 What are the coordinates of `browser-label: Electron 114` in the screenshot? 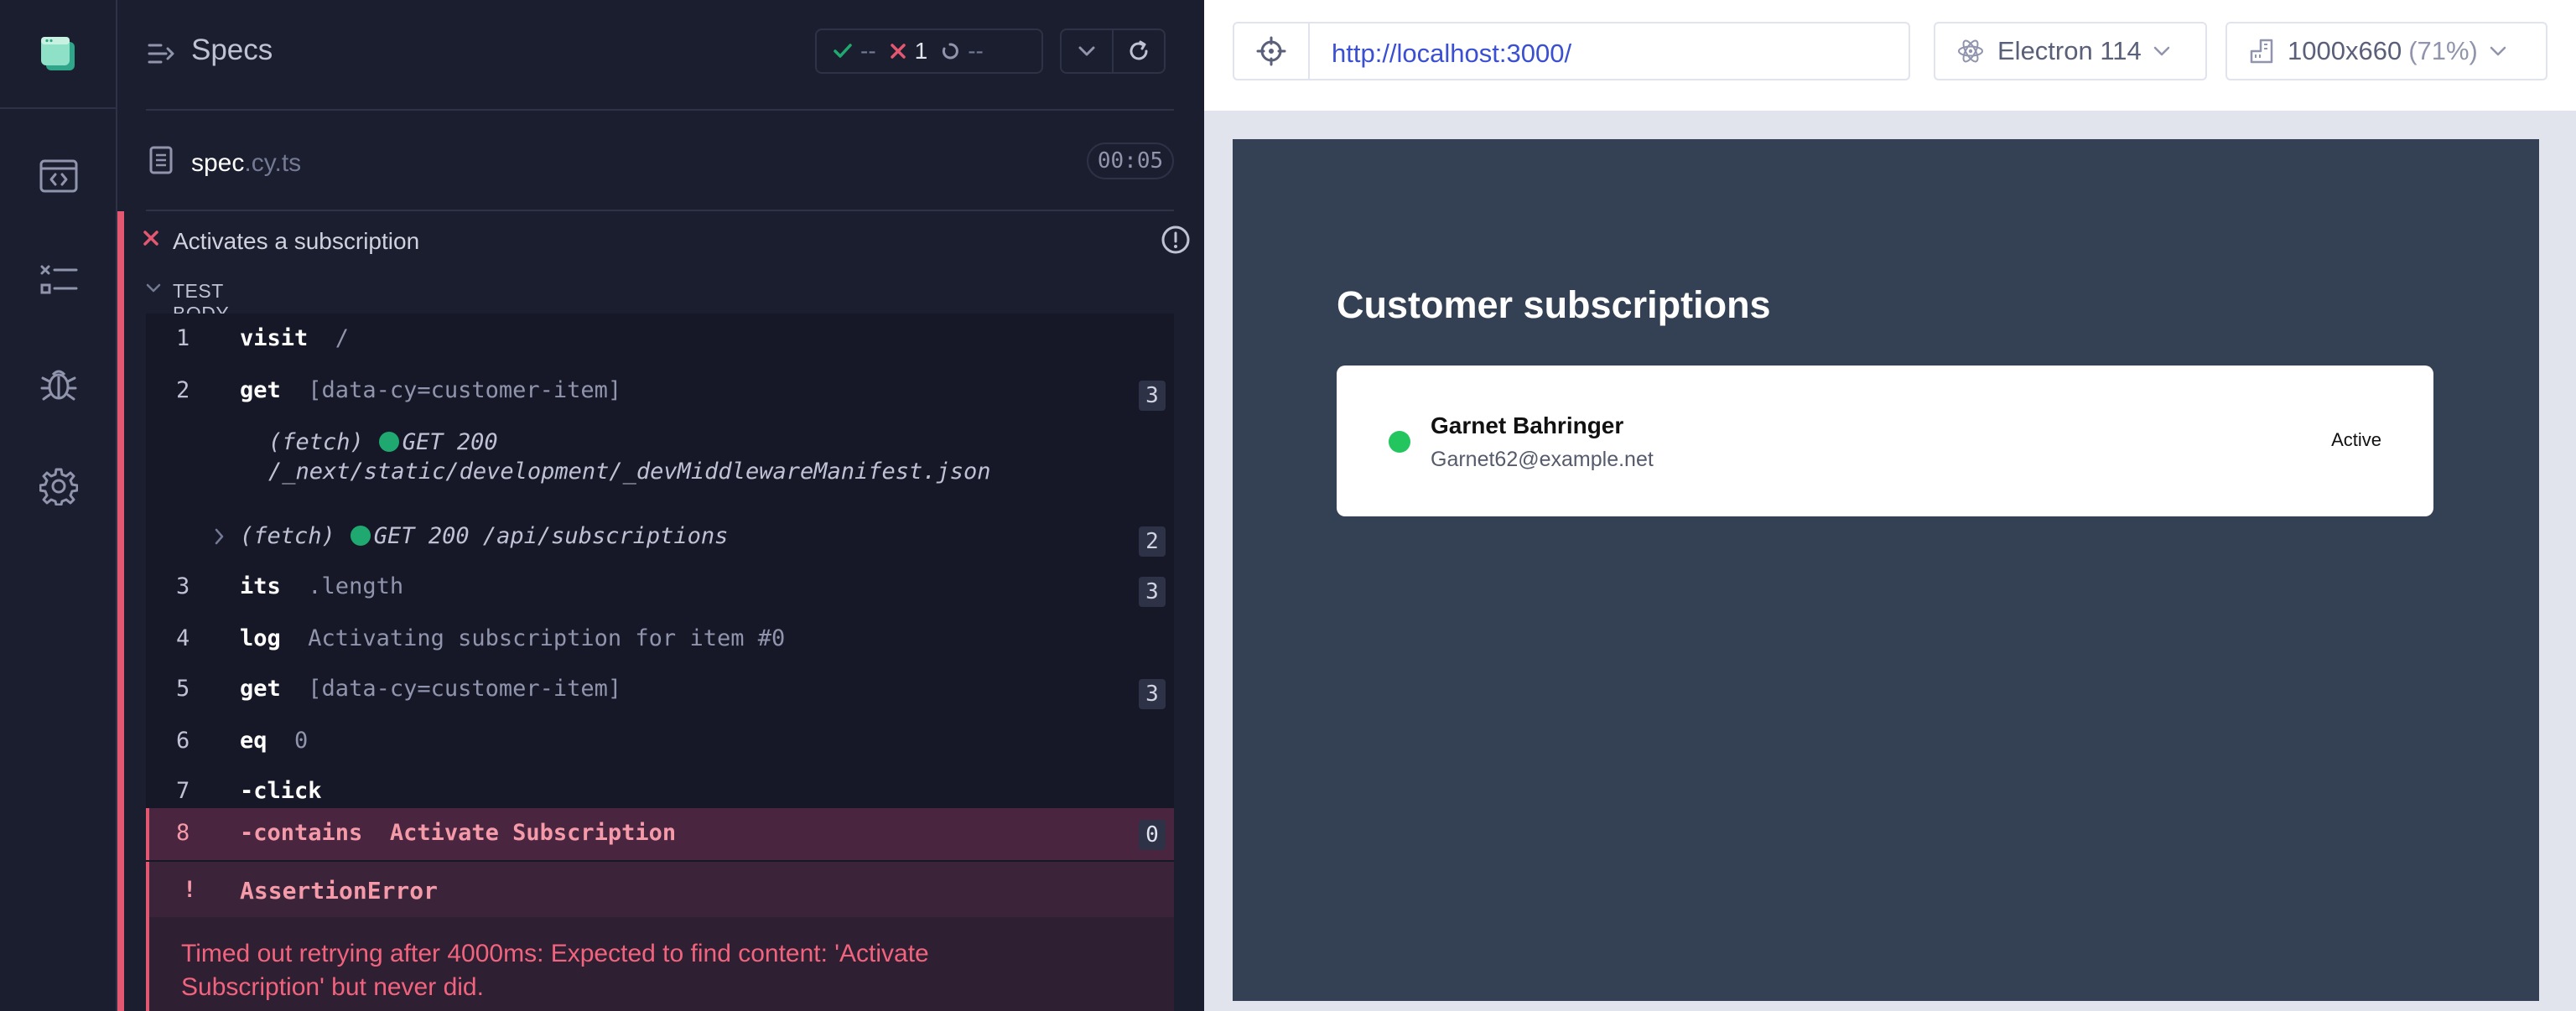 It's located at (2069, 50).